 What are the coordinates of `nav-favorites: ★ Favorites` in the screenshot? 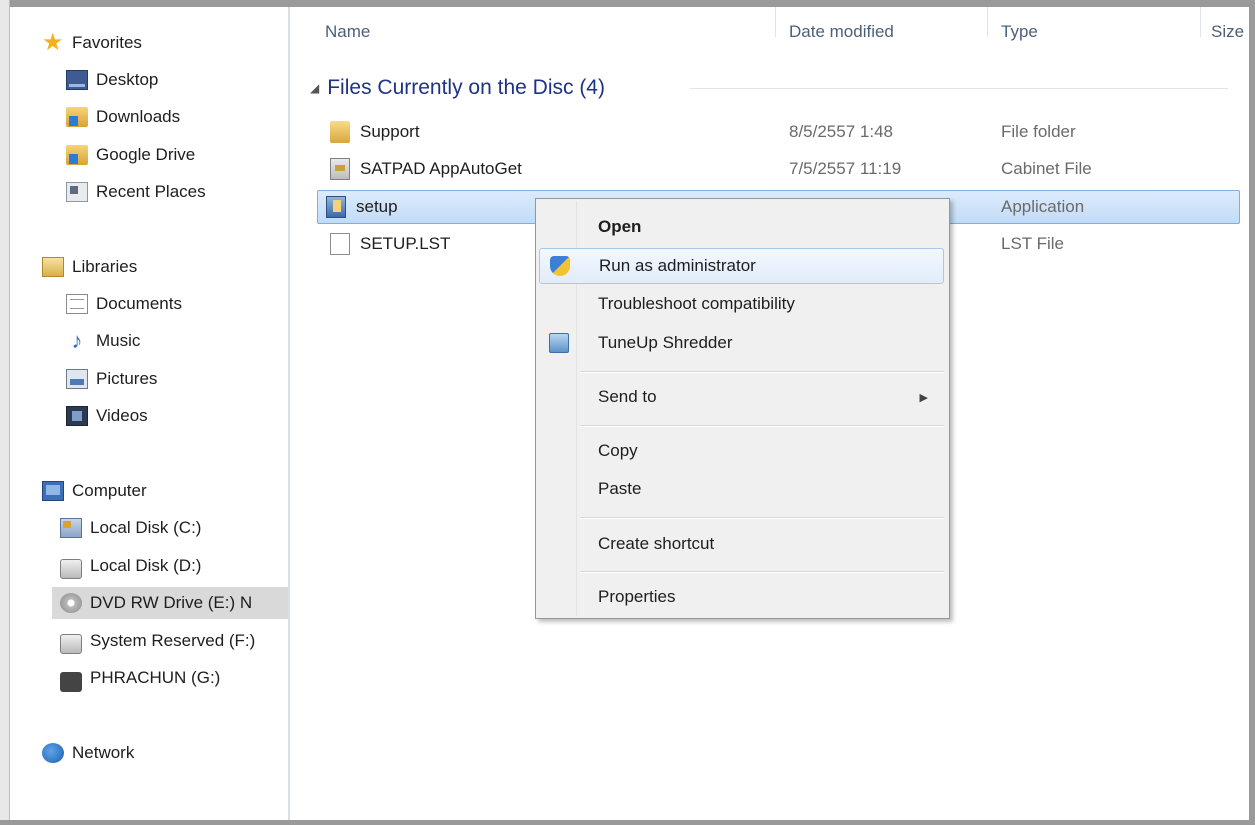 It's located at (92, 43).